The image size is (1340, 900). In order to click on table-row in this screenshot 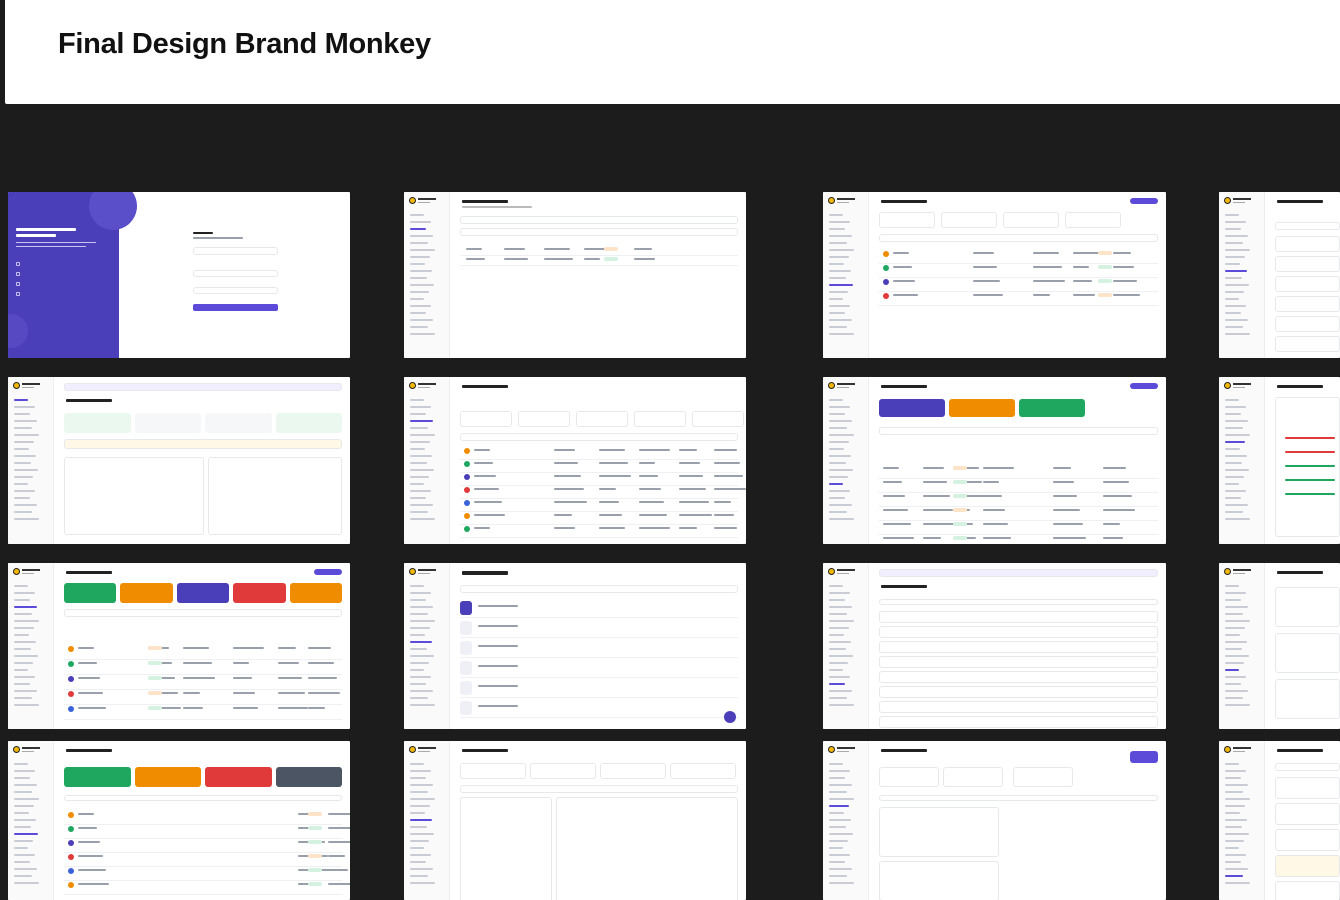, I will do `click(599, 537)`.